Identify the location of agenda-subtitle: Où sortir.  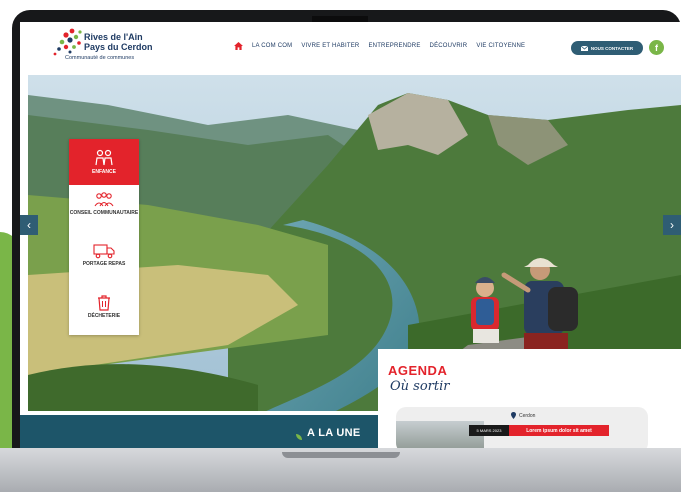
(420, 386).